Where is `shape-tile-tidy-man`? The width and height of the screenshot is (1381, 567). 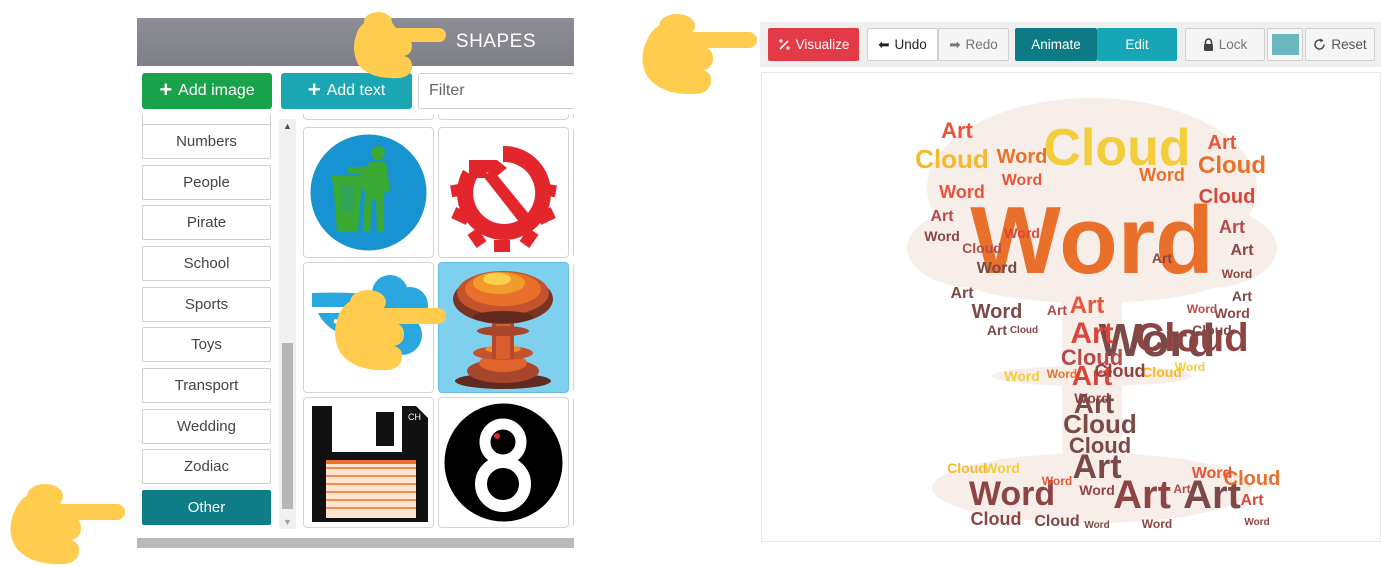
shape-tile-tidy-man is located at coordinates (368, 192).